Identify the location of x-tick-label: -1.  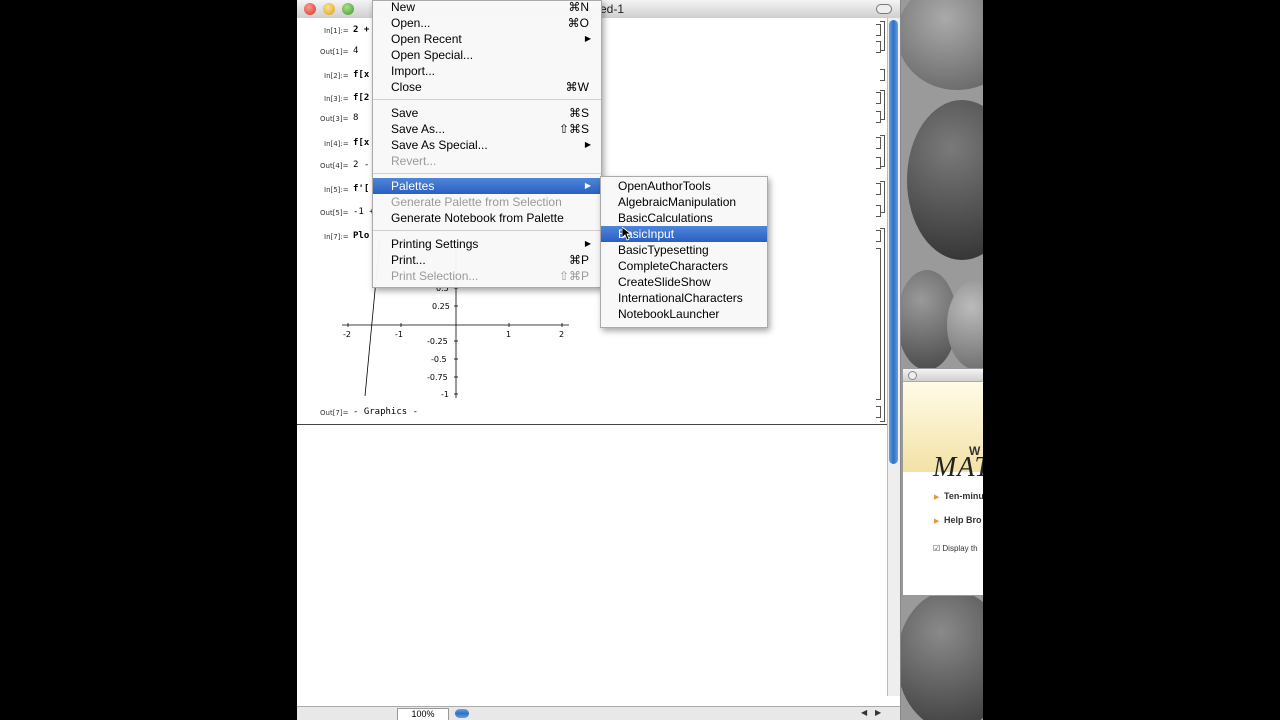
(399, 334).